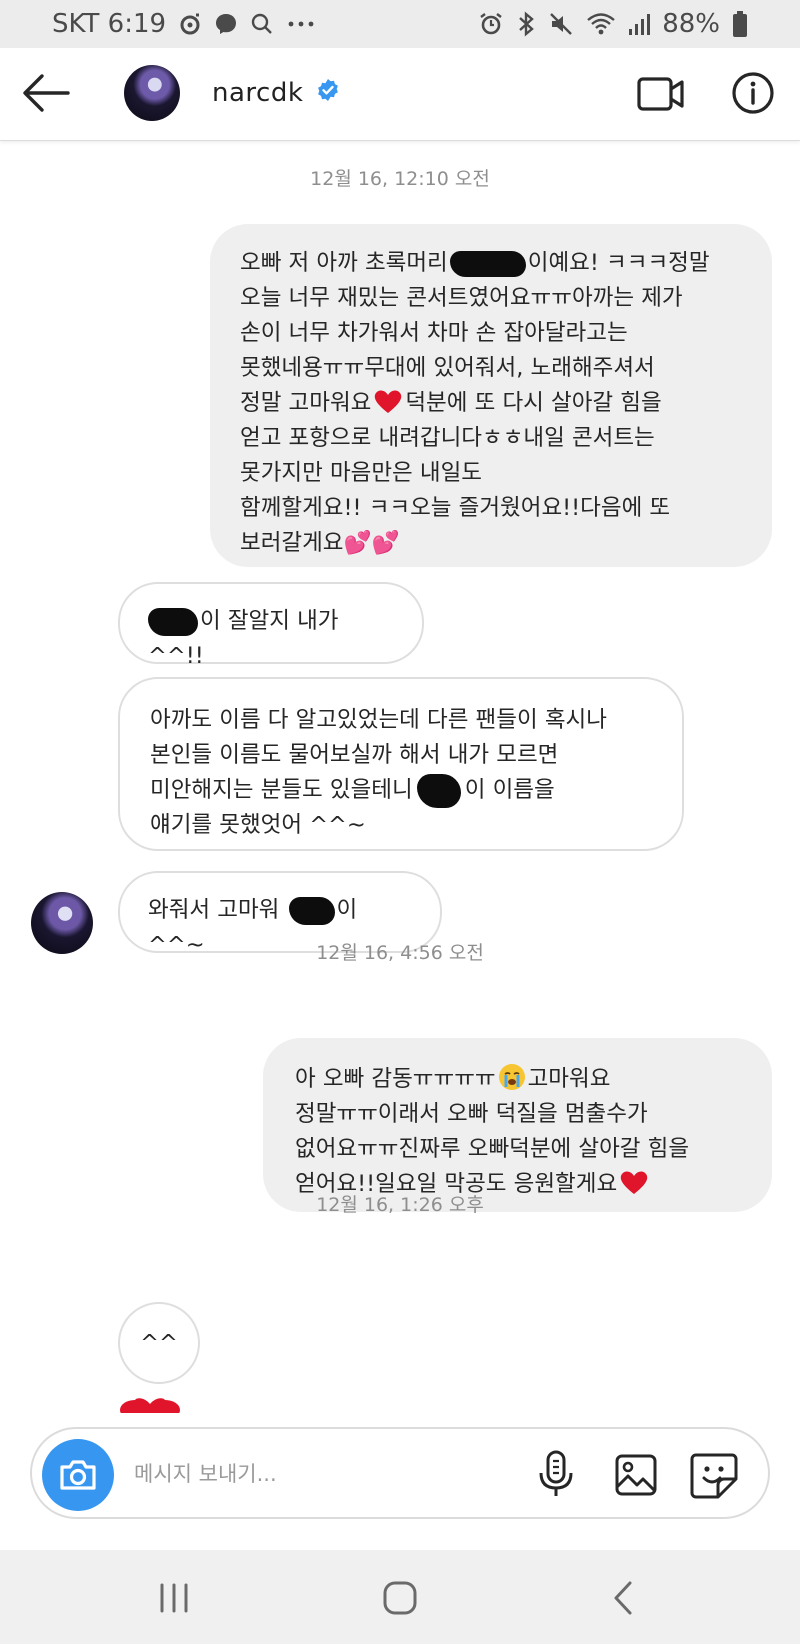 This screenshot has height=1644, width=800. Describe the element at coordinates (639, 24) in the screenshot. I see `signal-icon` at that location.